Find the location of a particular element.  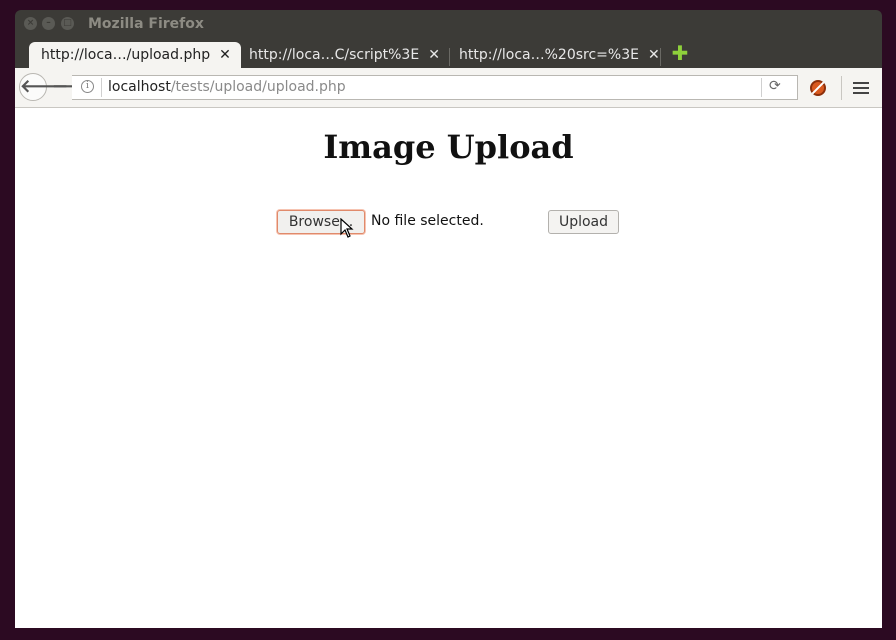

toolbar-divider is located at coordinates (841, 88).